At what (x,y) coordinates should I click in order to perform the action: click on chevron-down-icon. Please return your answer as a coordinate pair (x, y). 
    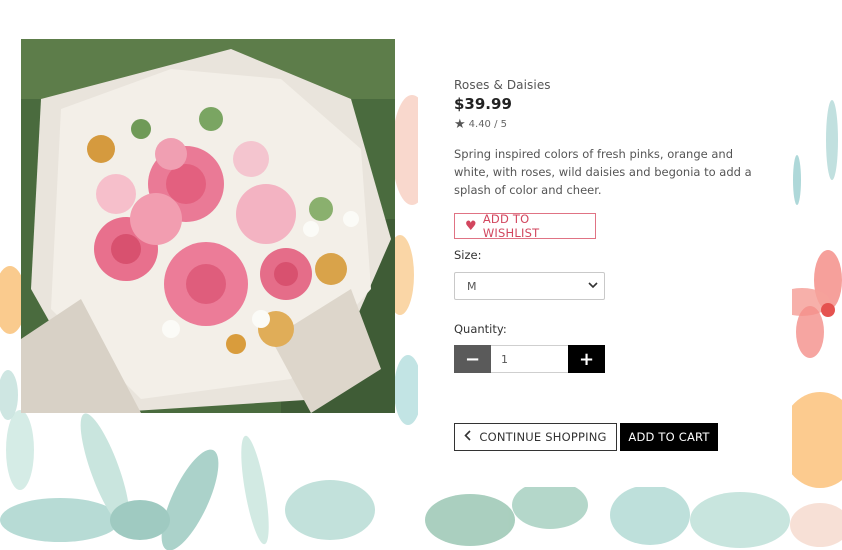
    Looking at the image, I should click on (593, 286).